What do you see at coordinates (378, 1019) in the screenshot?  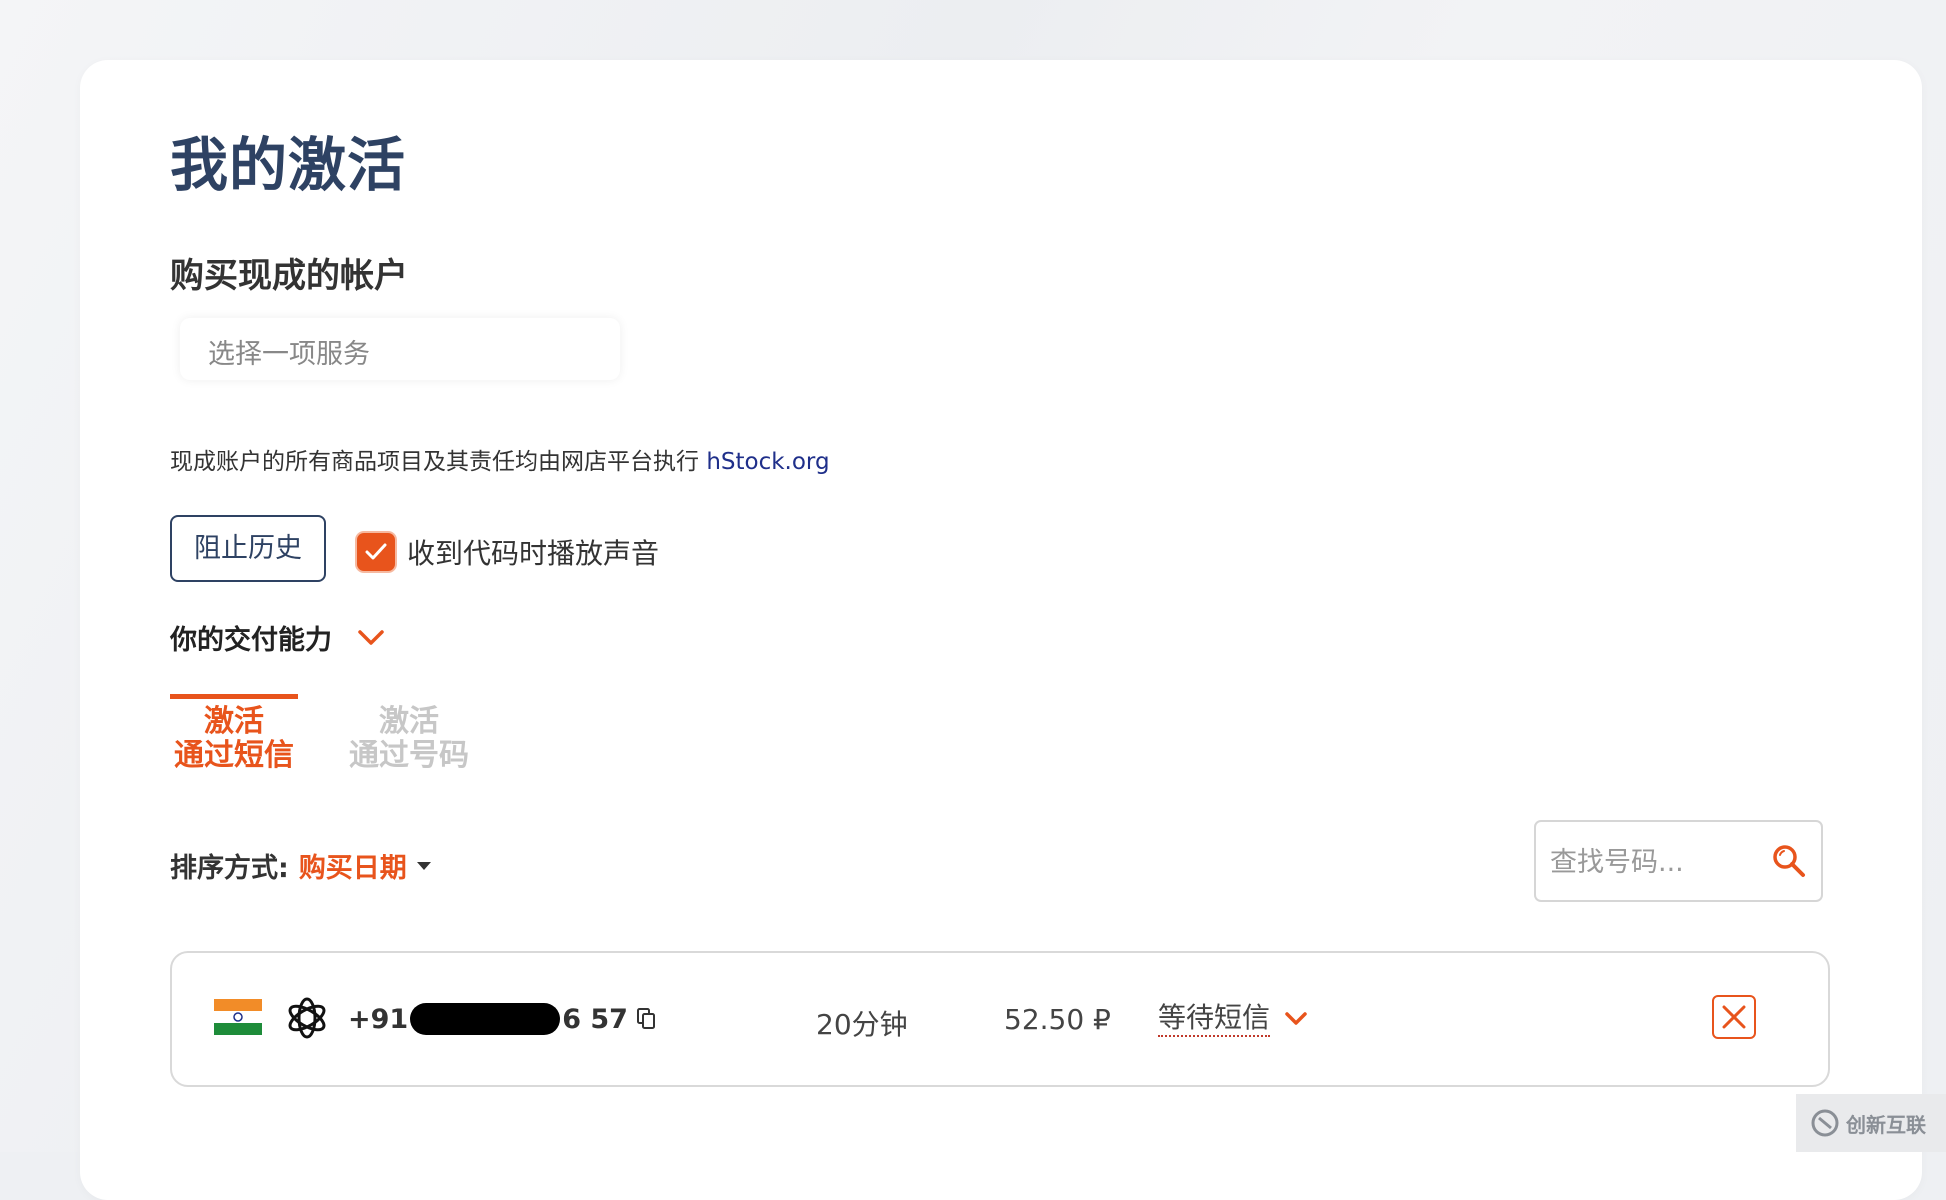 I see `phone-prefix: +91` at bounding box center [378, 1019].